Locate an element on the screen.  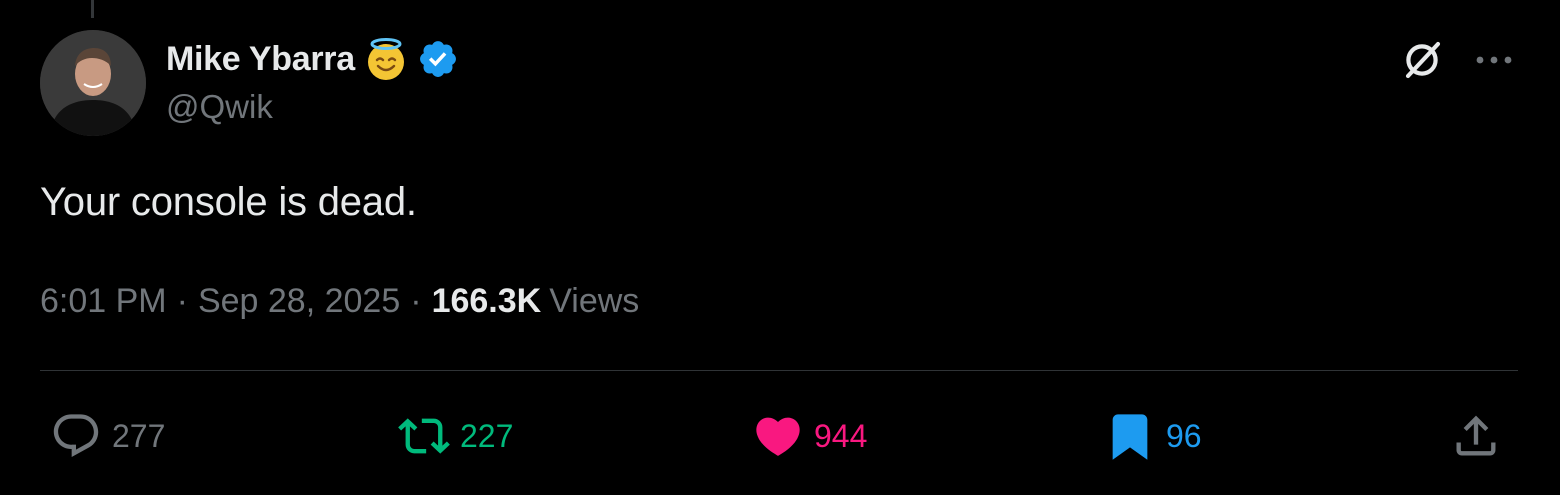
more-icon is located at coordinates (1494, 60).